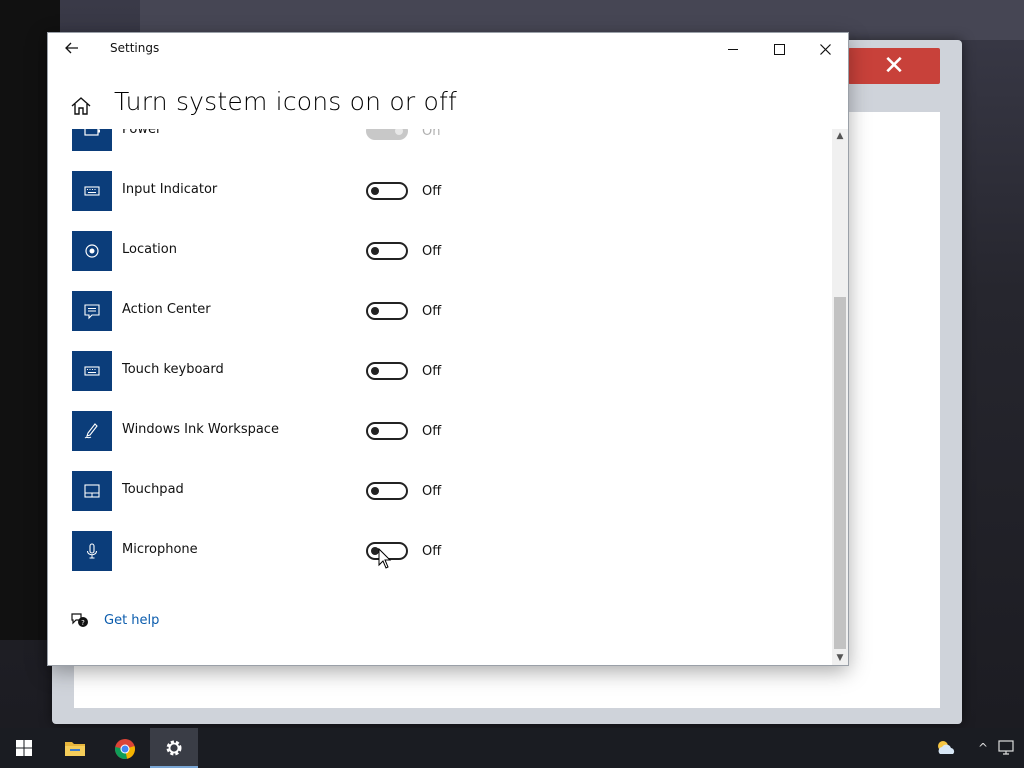  I want to click on minimize-button, so click(733, 49).